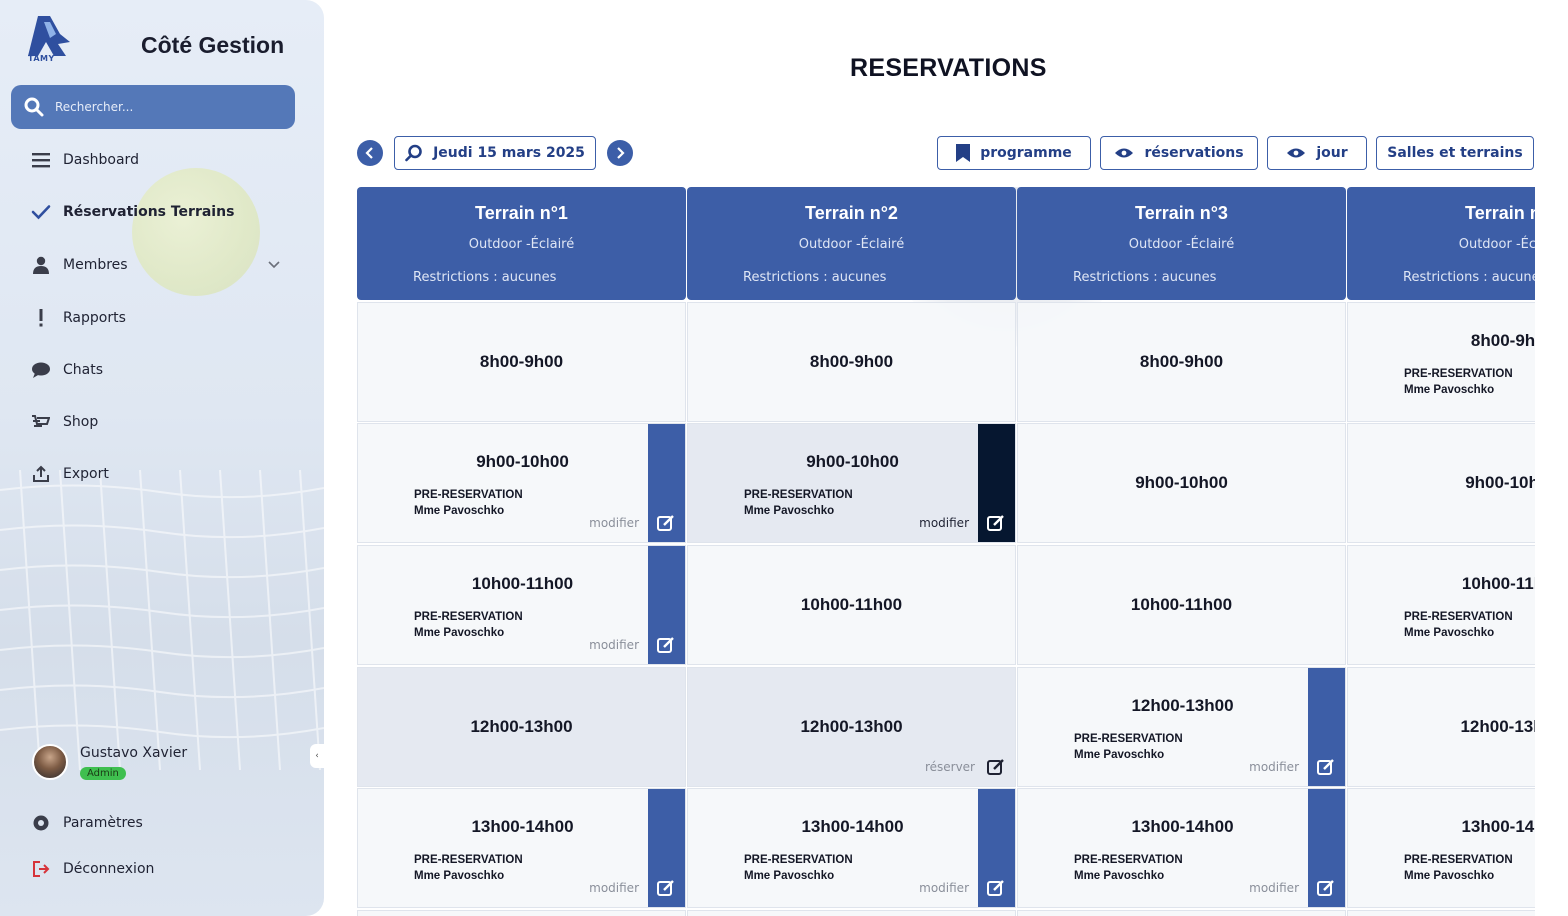 This screenshot has width=1568, height=916. I want to click on nav-label: Réservations Terrains, so click(149, 212).